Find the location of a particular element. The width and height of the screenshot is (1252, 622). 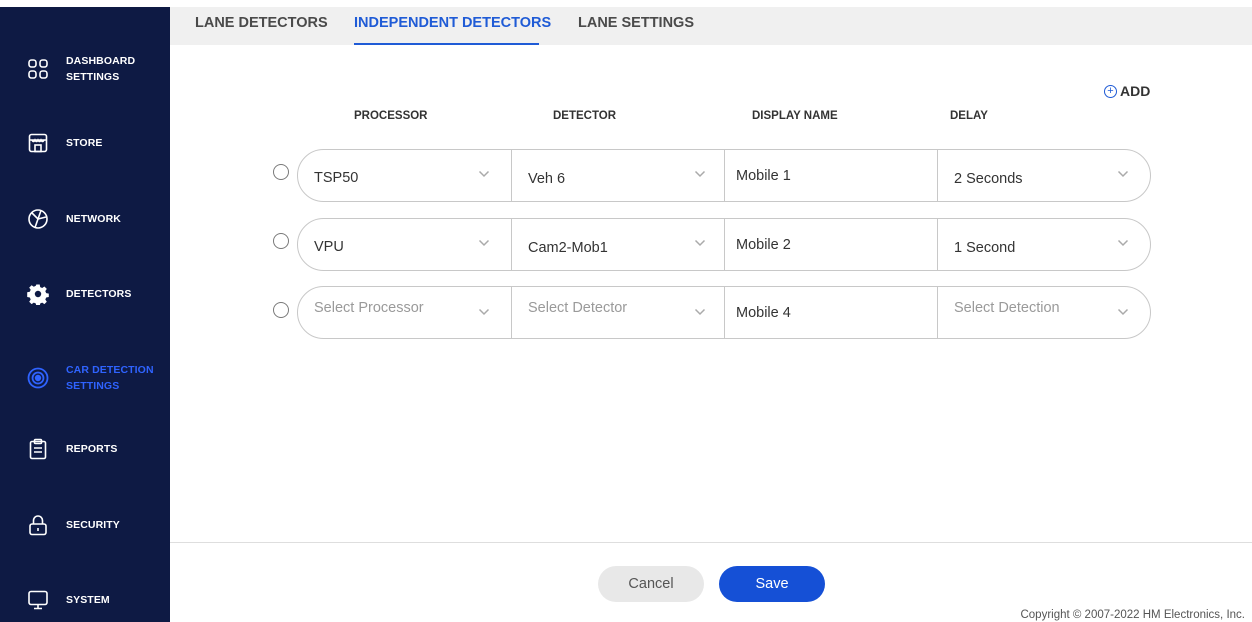

delay-placeholder: Select Detection is located at coordinates (1007, 308).